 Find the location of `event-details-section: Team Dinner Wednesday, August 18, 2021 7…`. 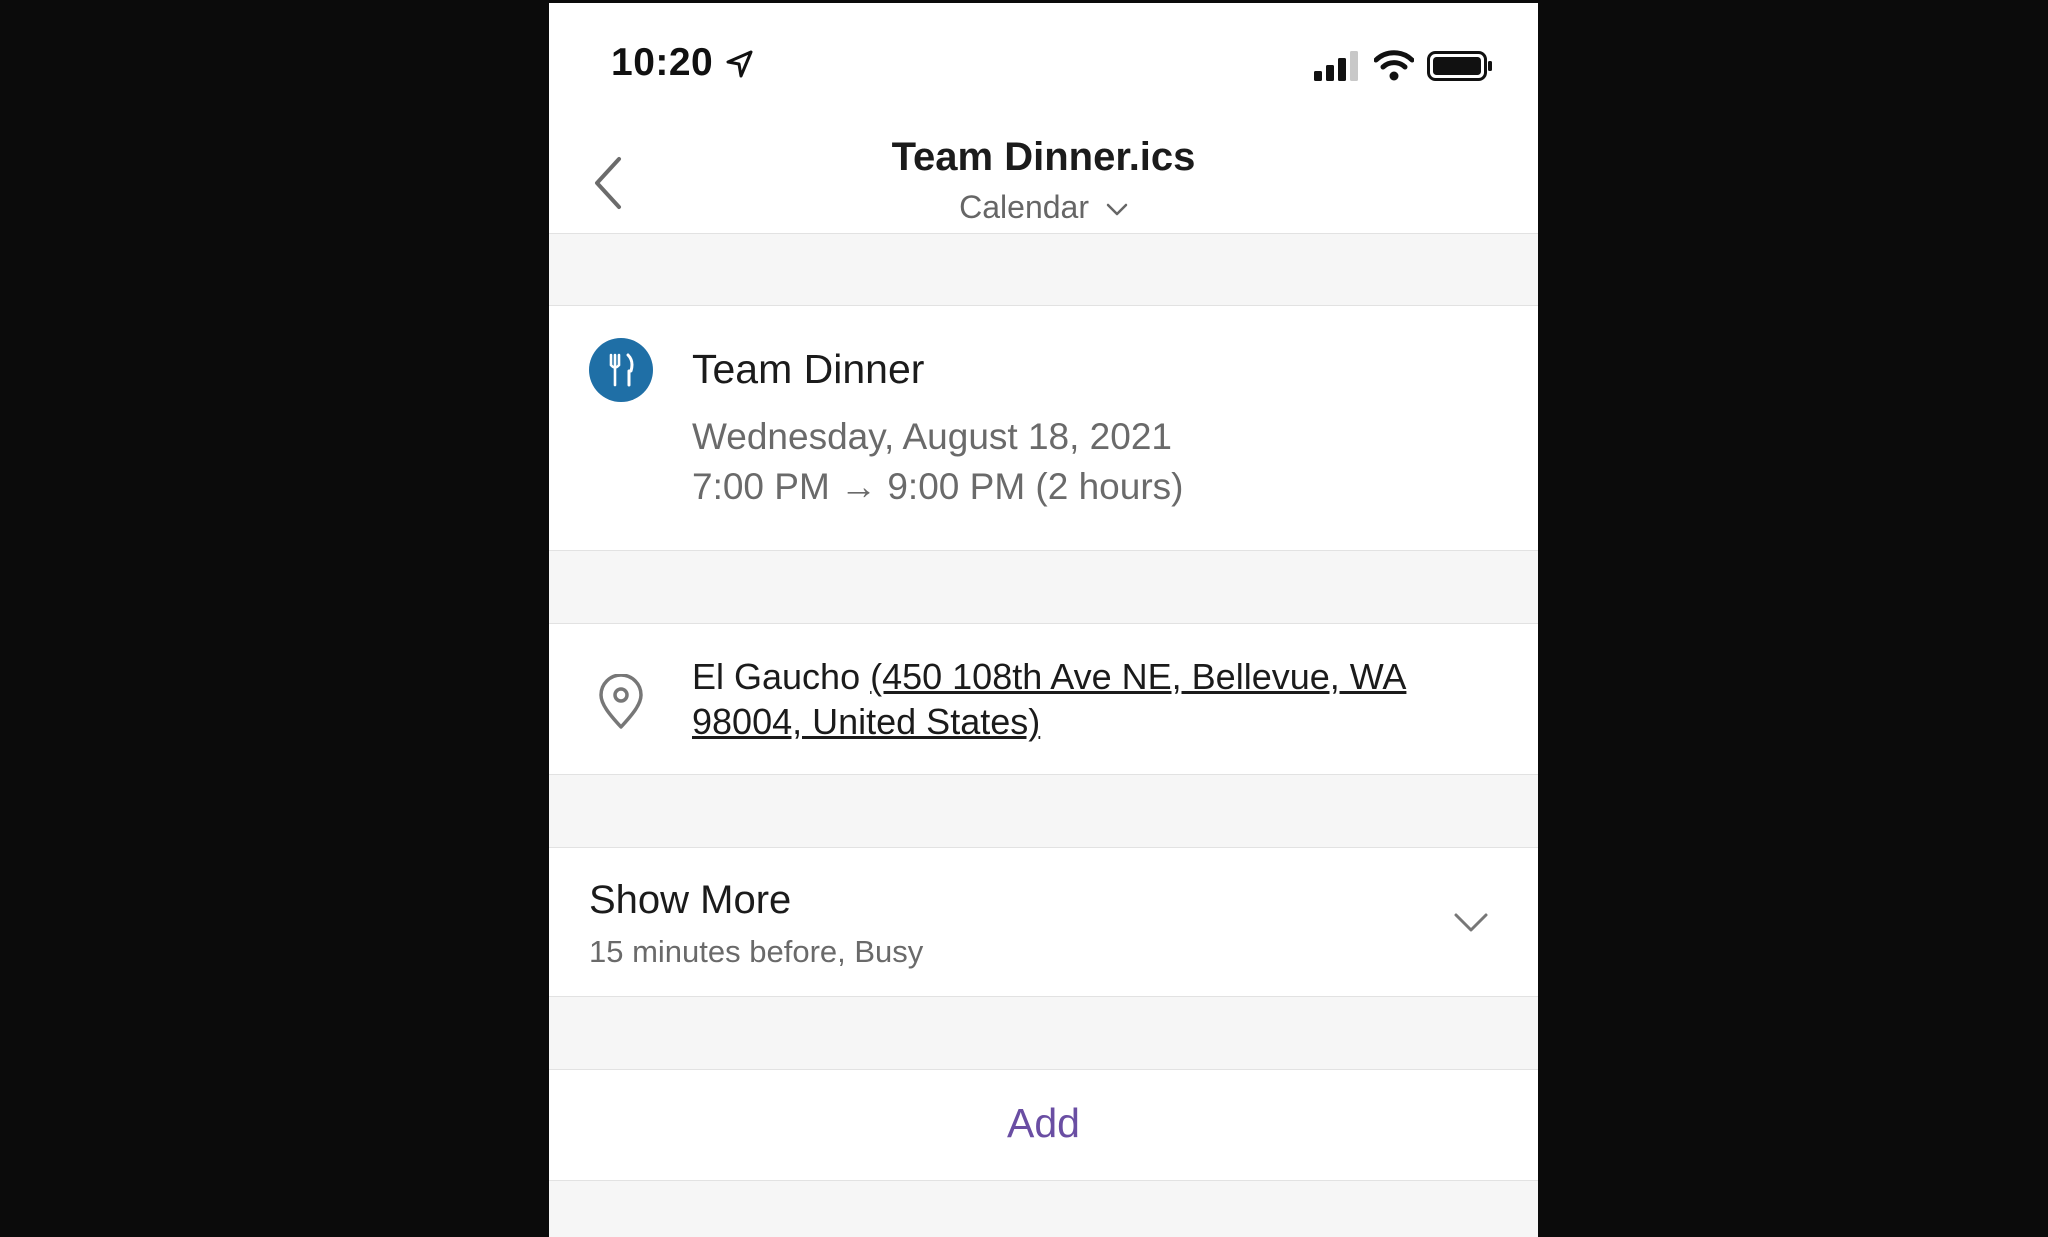

event-details-section: Team Dinner Wednesday, August 18, 2021 7… is located at coordinates (1043, 428).